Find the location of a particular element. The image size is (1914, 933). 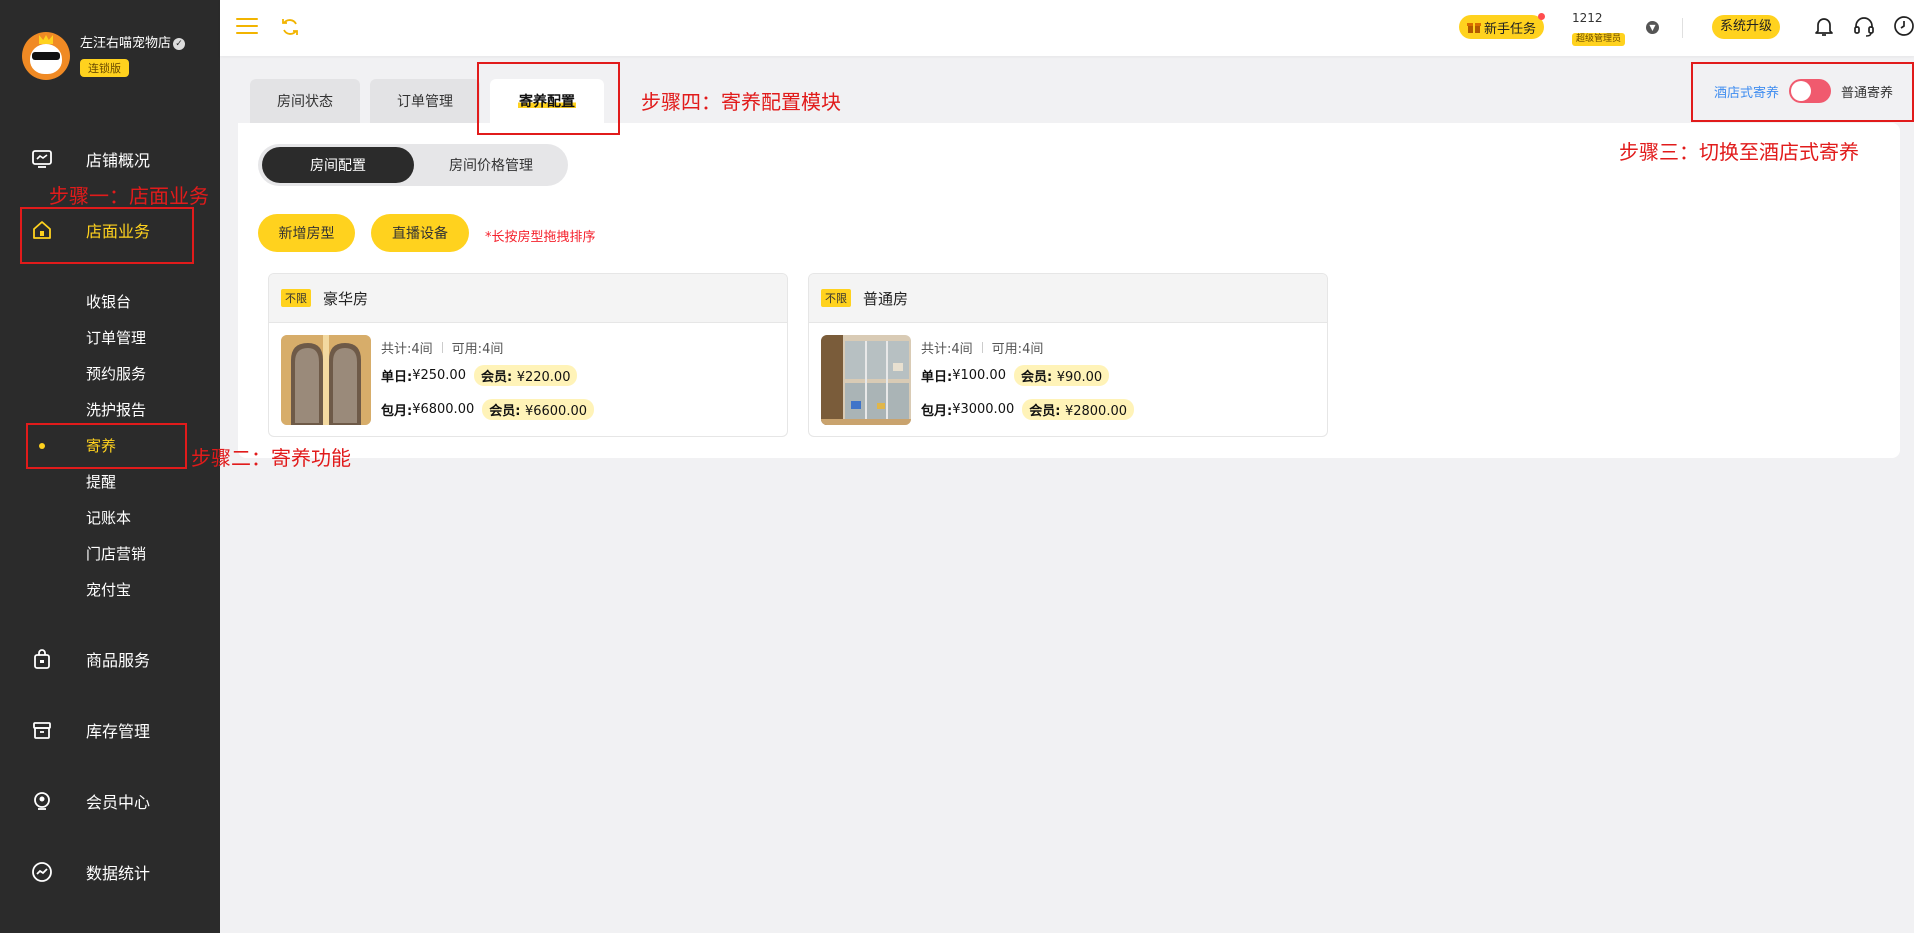

monitor-icon is located at coordinates (42, 159).